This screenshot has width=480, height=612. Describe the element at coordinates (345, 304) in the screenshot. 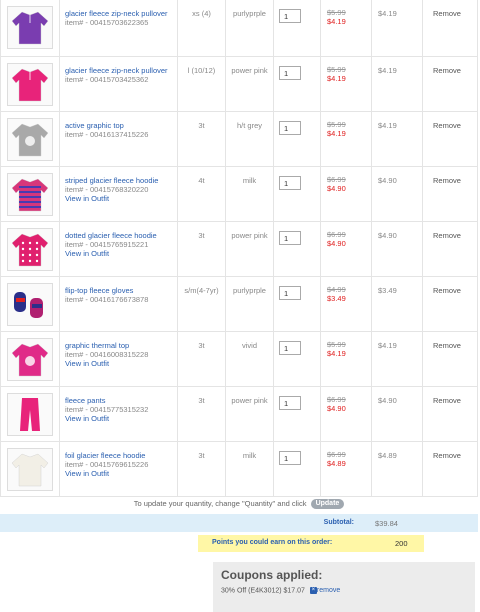

I see `price-cell: $4.99 $3.49` at that location.